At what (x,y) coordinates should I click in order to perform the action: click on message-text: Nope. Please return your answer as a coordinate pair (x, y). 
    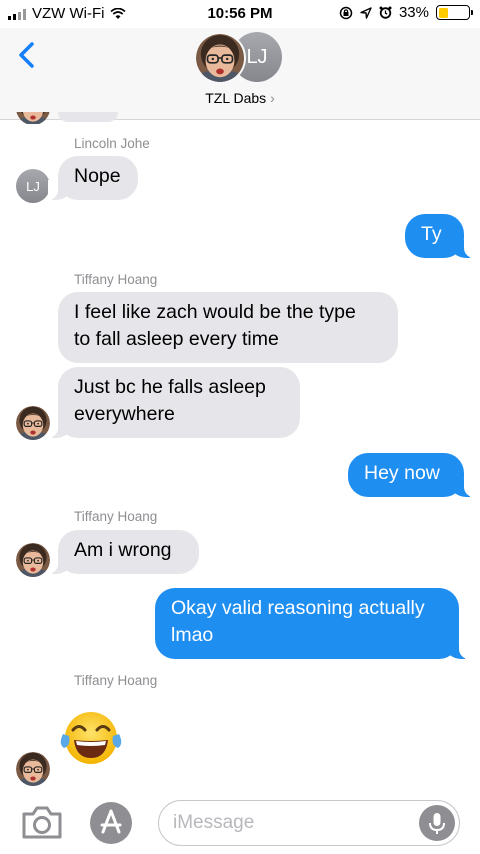
    Looking at the image, I should click on (97, 176).